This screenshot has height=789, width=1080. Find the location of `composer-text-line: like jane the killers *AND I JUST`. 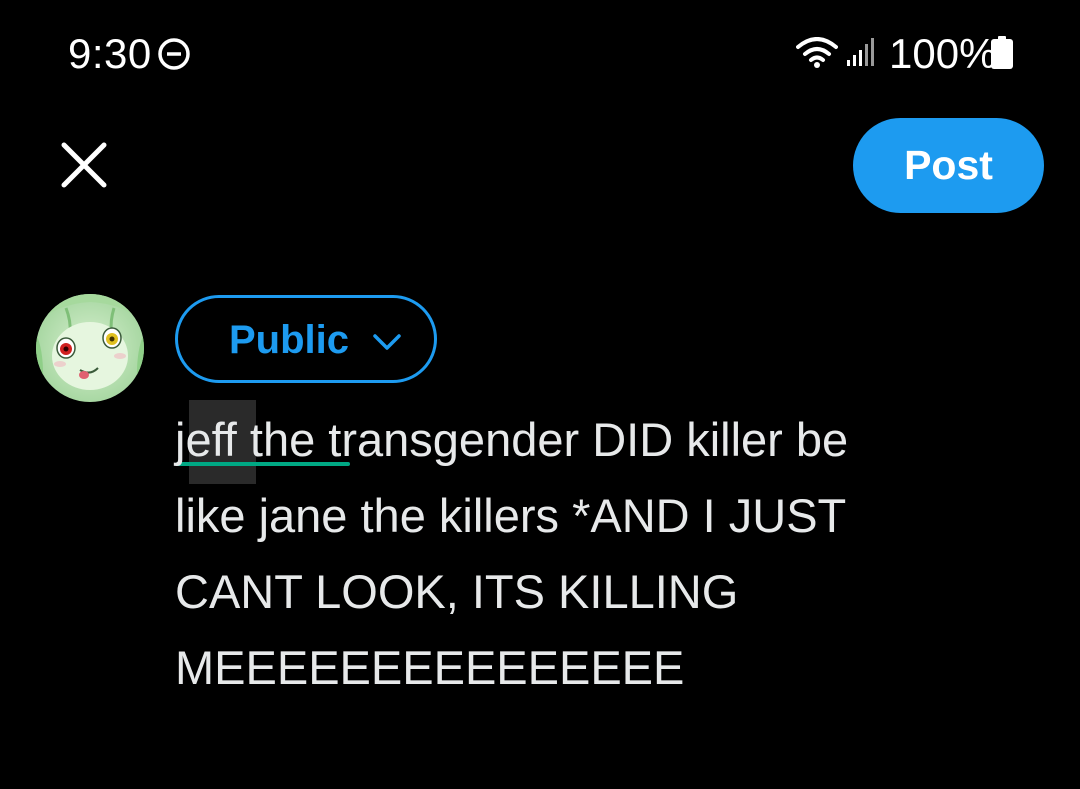

composer-text-line: like jane the killers *AND I JUST is located at coordinates (511, 515).